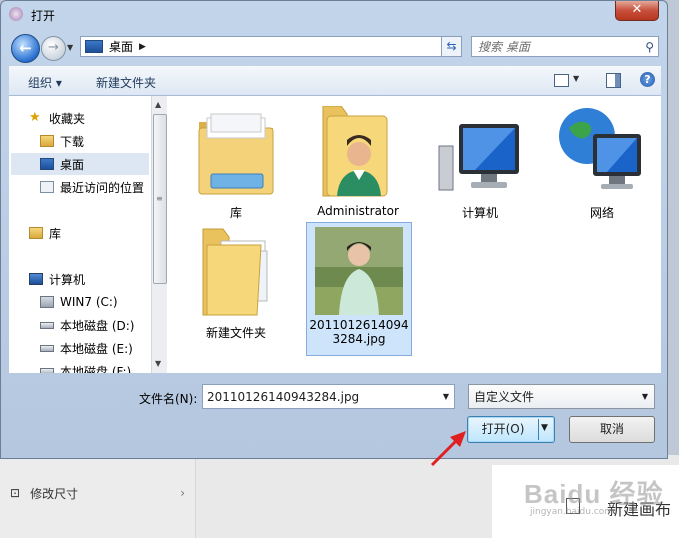 The width and height of the screenshot is (679, 538). I want to click on app-icon, so click(16, 14).